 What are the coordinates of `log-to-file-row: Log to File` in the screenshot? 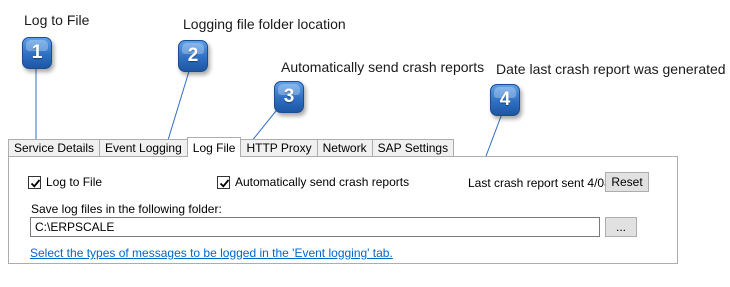 It's located at (65, 182).